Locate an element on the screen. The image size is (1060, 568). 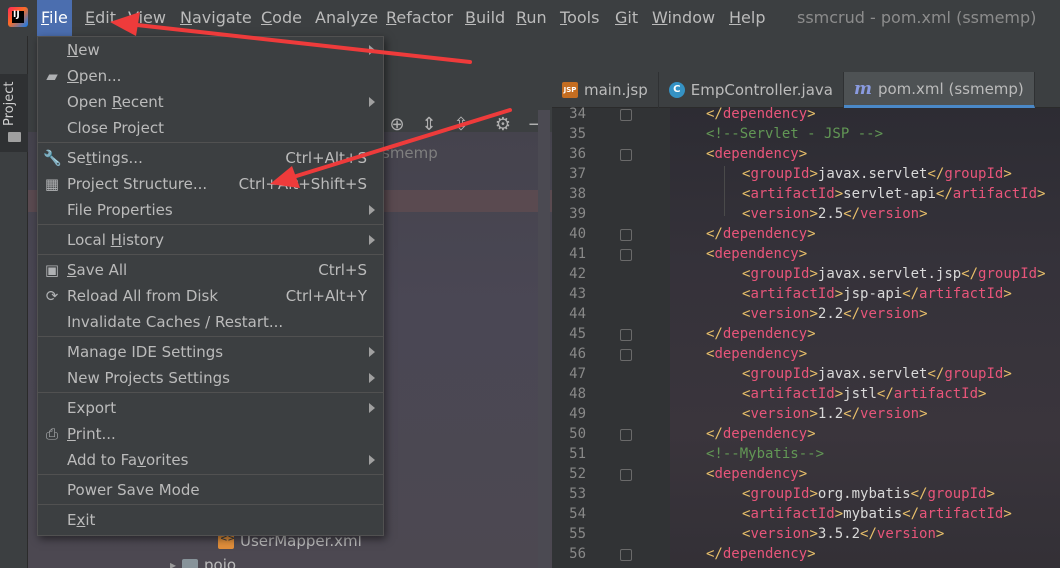
project-panel-scrollbar is located at coordinates (544, 339).